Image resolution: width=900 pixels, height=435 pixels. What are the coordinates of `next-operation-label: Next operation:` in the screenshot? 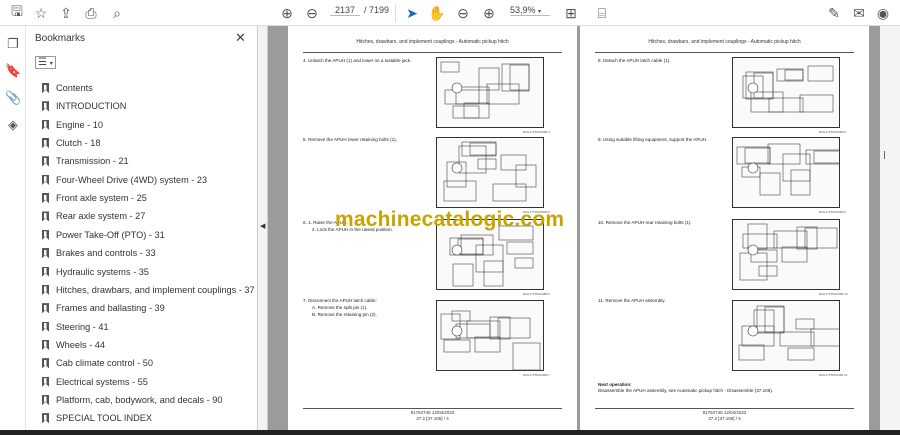 It's located at (615, 384).